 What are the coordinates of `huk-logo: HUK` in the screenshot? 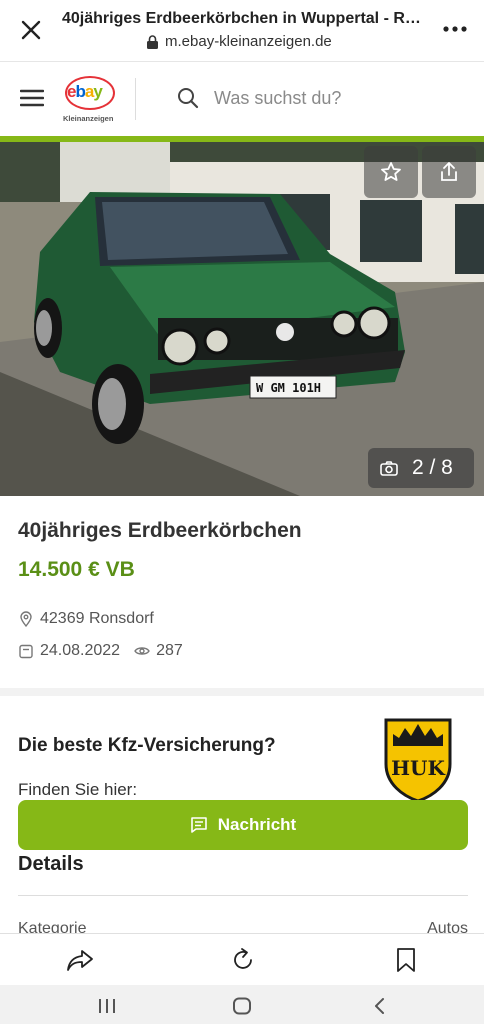 It's located at (418, 759).